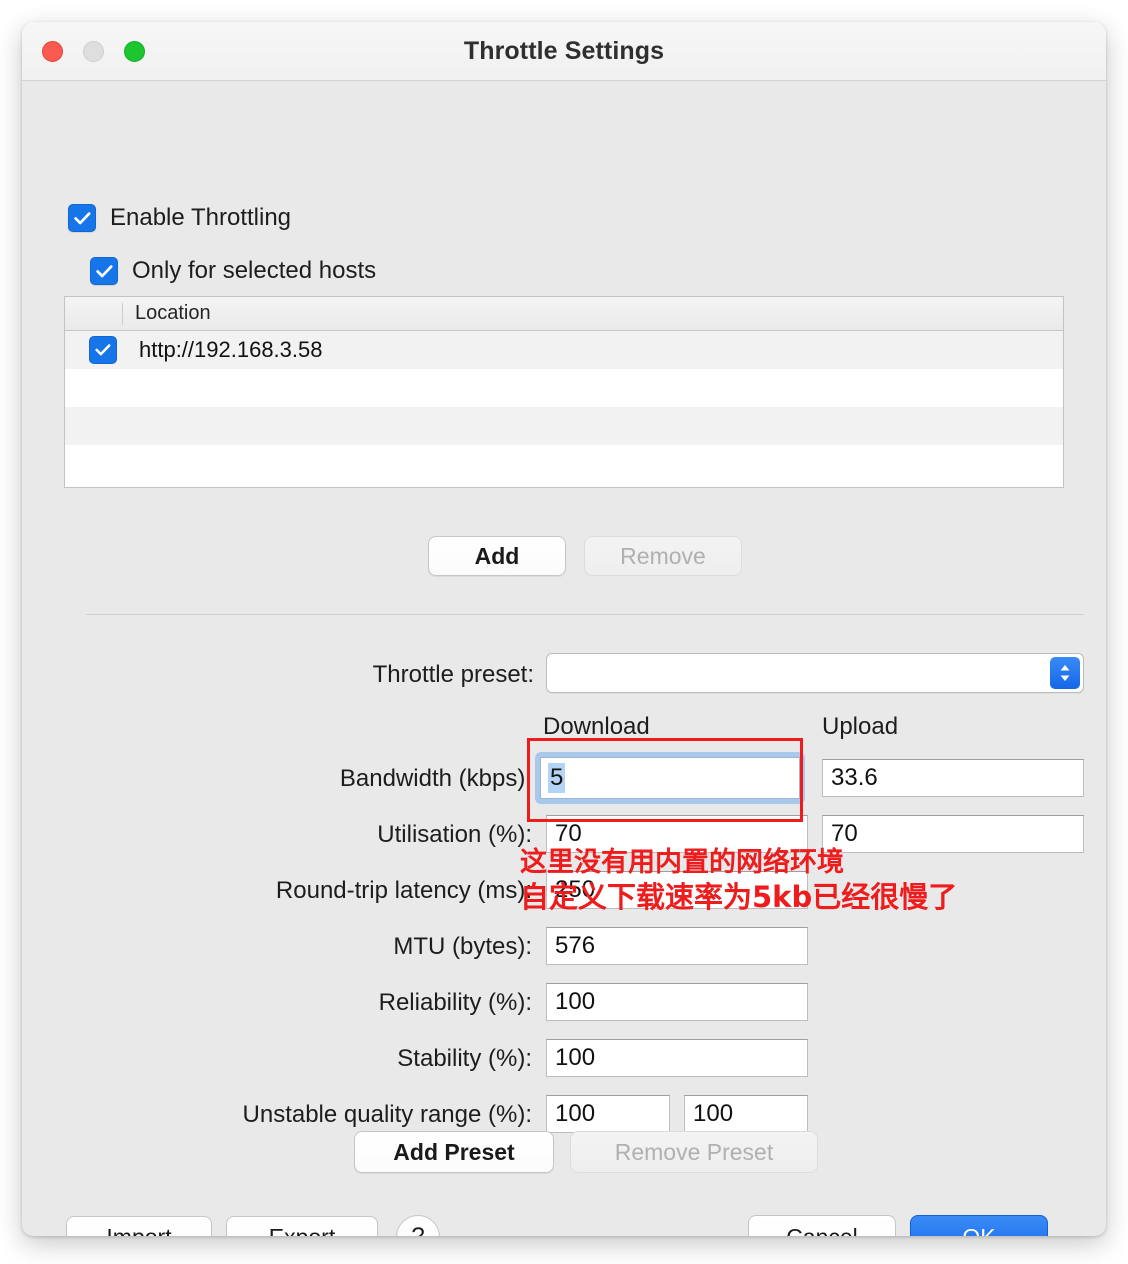 This screenshot has width=1128, height=1264. I want to click on bandwidth-upload-field: 33.6, so click(953, 778).